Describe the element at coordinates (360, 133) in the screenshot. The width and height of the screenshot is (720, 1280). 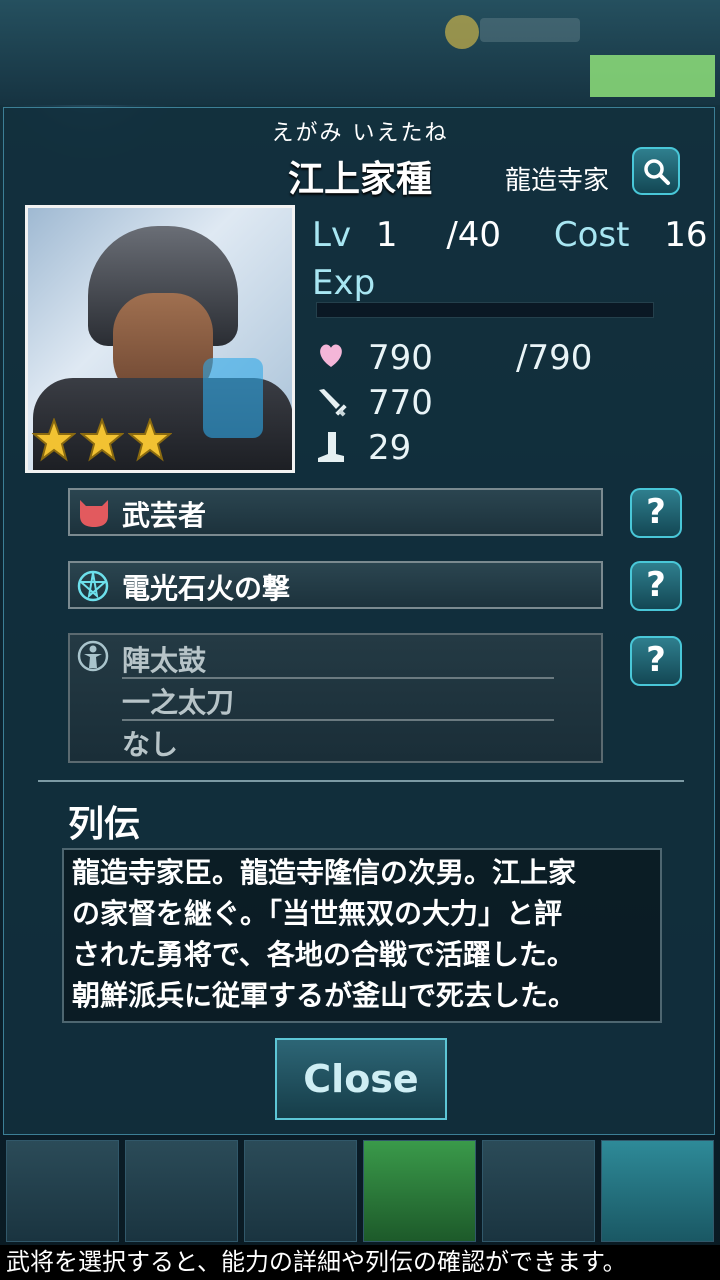
I see `name-furigana: えがみ いえたね` at that location.